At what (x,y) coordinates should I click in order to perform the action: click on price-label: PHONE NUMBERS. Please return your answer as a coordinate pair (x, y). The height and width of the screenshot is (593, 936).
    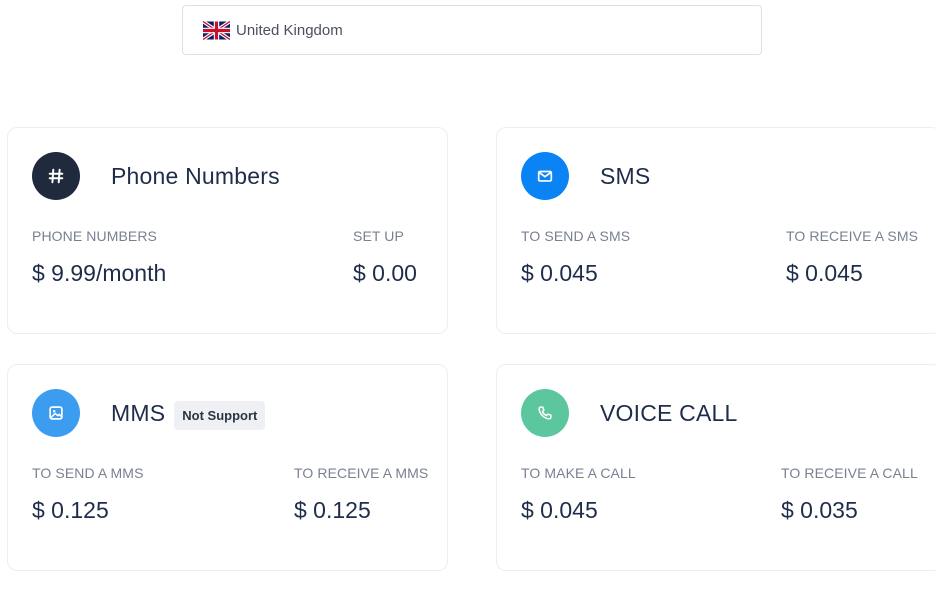
    Looking at the image, I should click on (94, 236).